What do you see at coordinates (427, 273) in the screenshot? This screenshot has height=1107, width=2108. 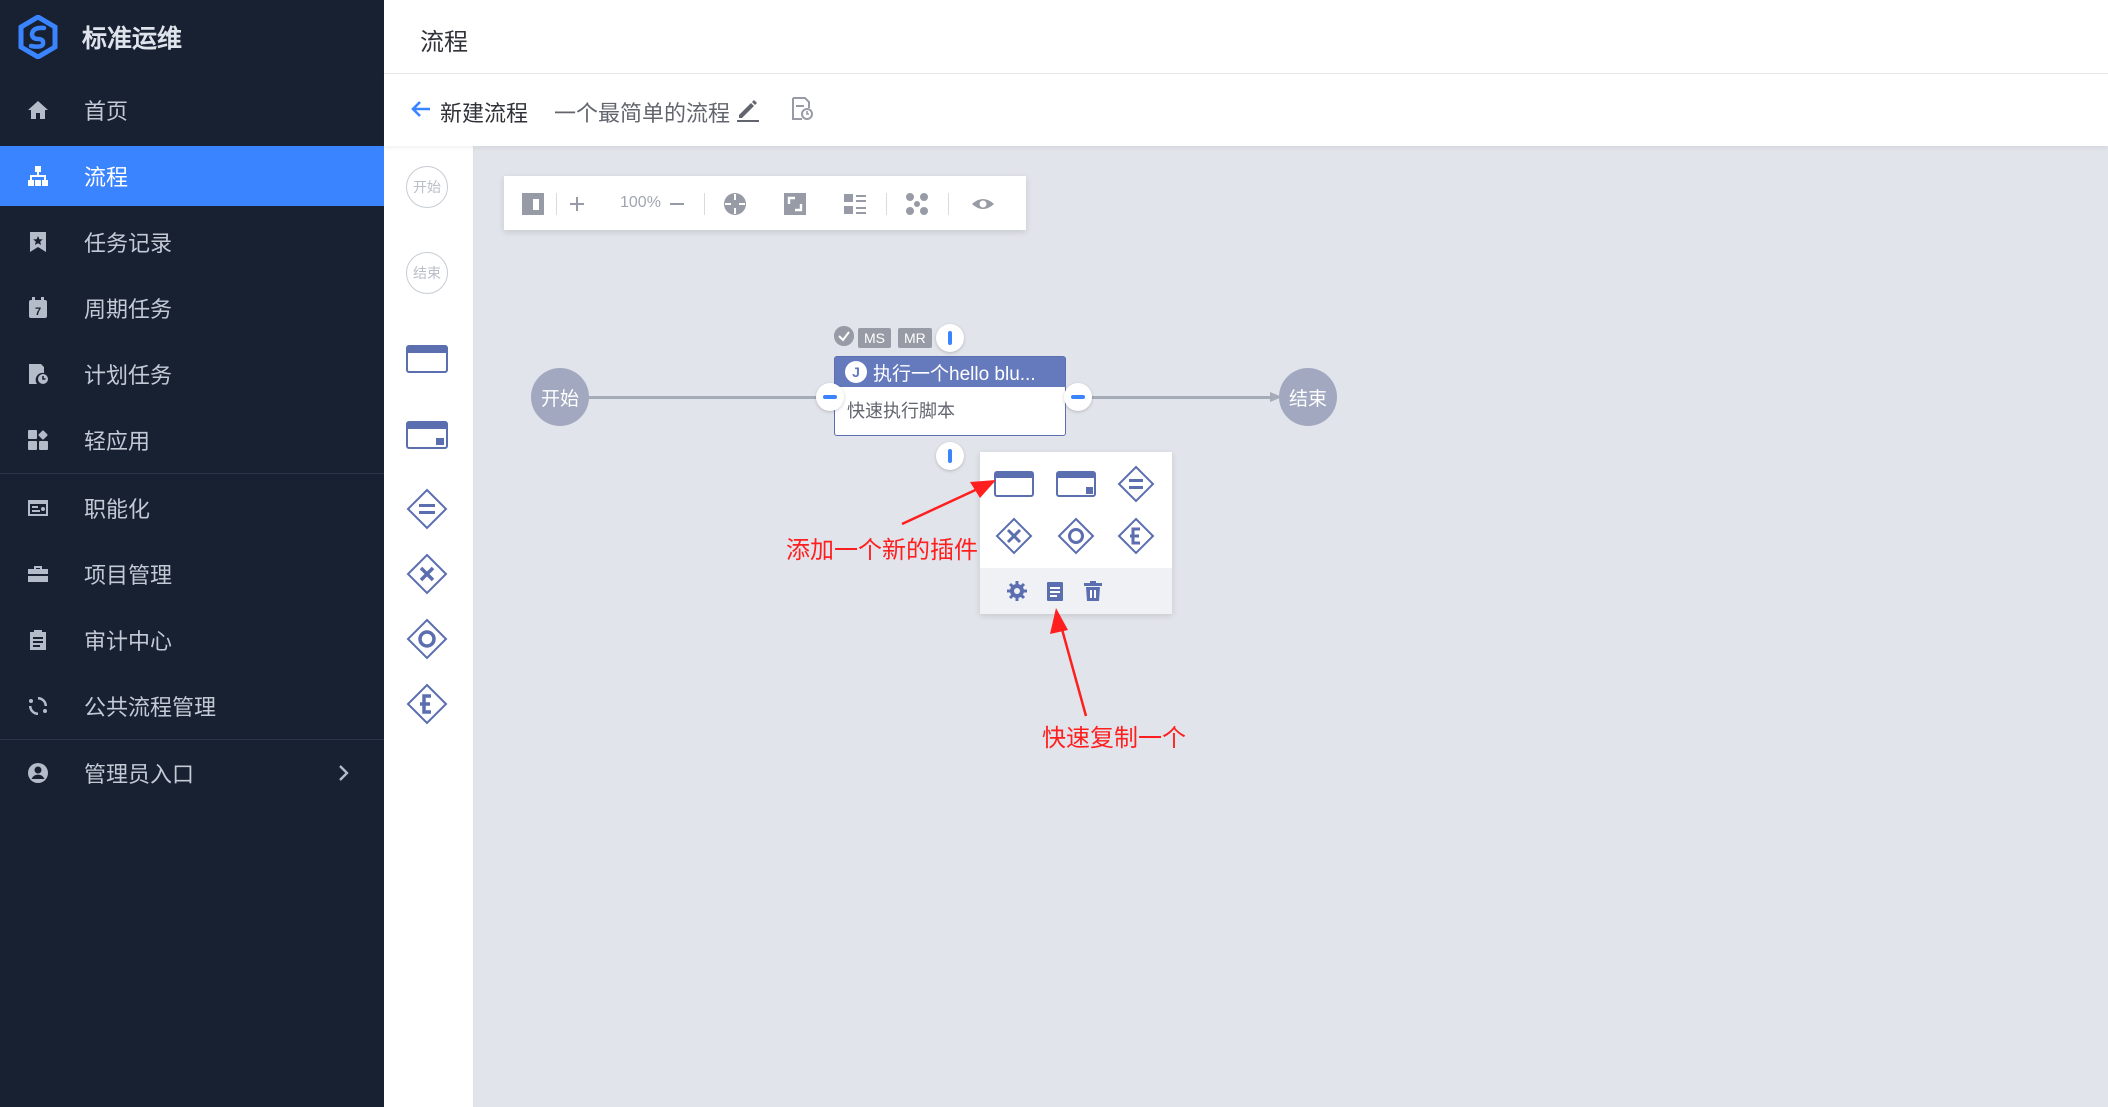 I see `palette-end-node: 结束` at bounding box center [427, 273].